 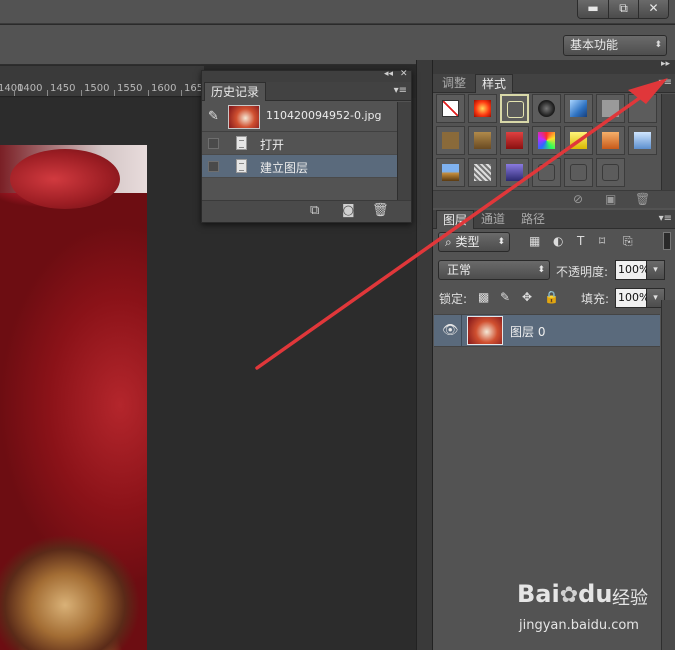 I want to click on fill-input: 100%, so click(x=632, y=298).